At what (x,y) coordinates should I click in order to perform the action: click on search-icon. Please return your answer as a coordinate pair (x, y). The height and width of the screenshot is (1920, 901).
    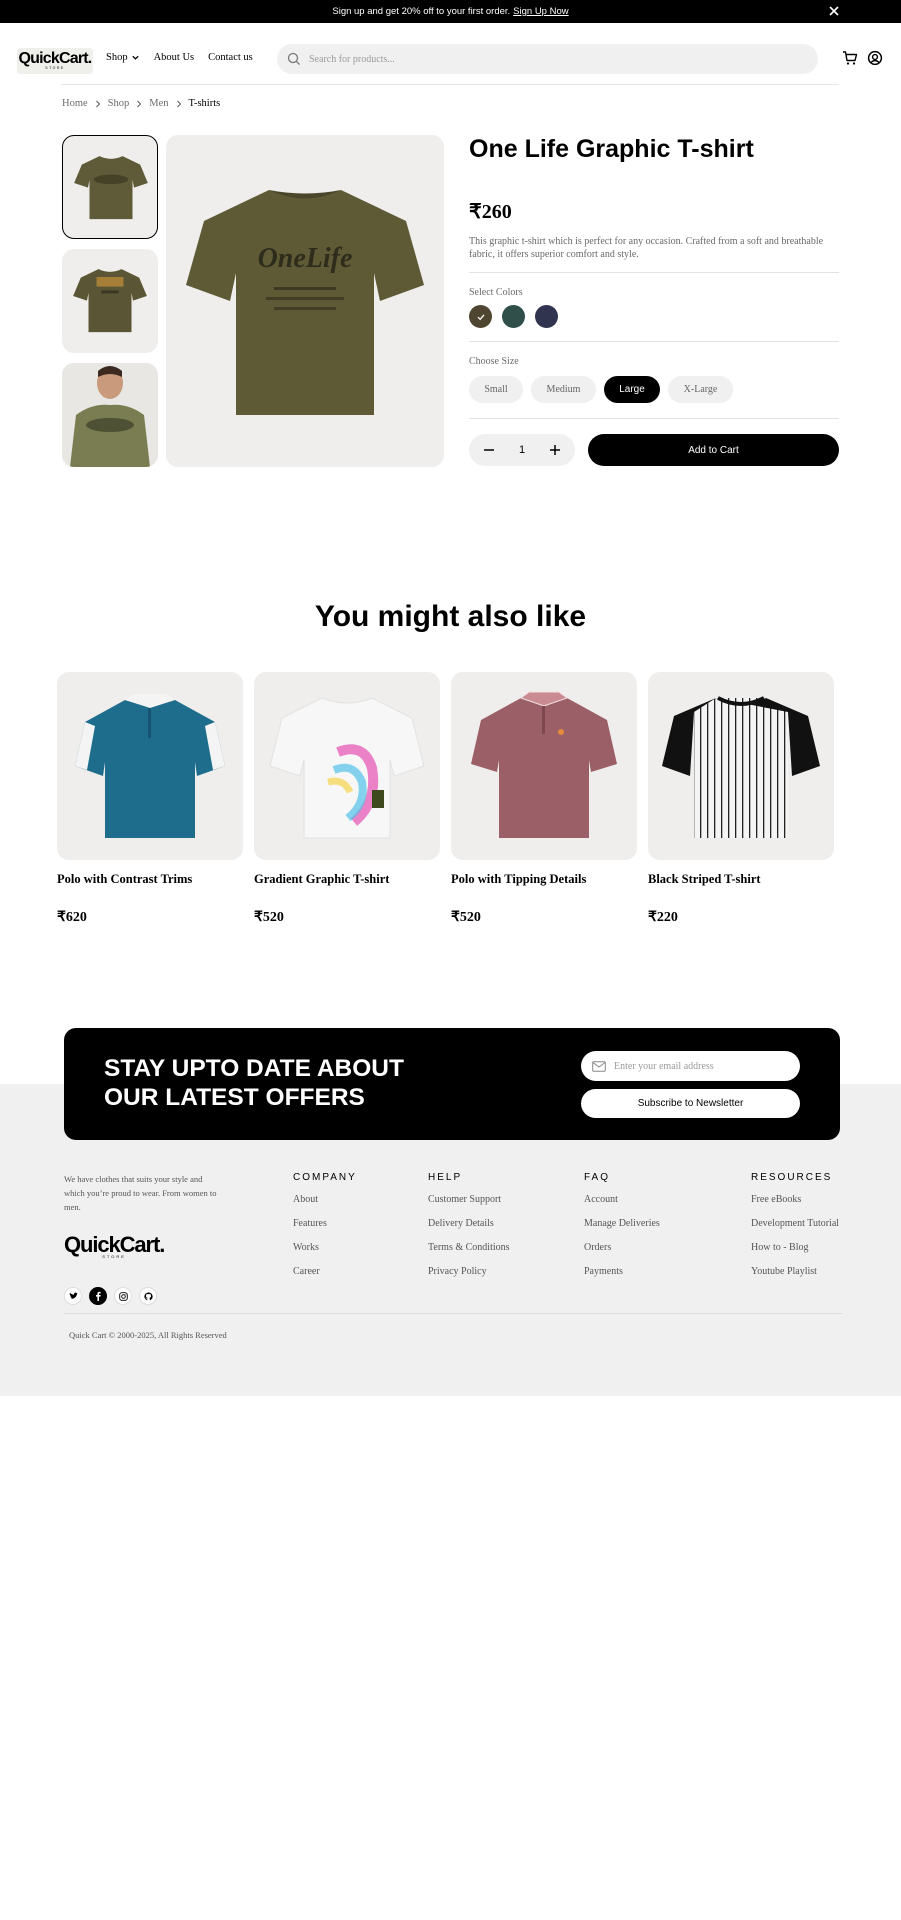
    Looking at the image, I should click on (293, 58).